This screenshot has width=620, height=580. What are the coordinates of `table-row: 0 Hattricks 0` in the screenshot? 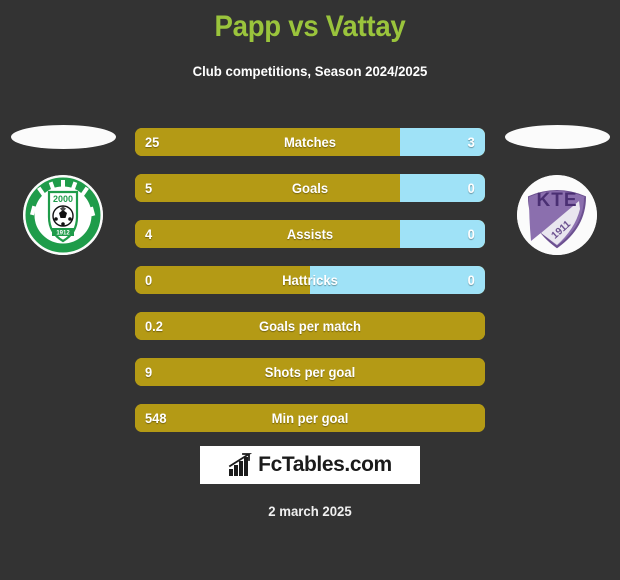 It's located at (310, 280).